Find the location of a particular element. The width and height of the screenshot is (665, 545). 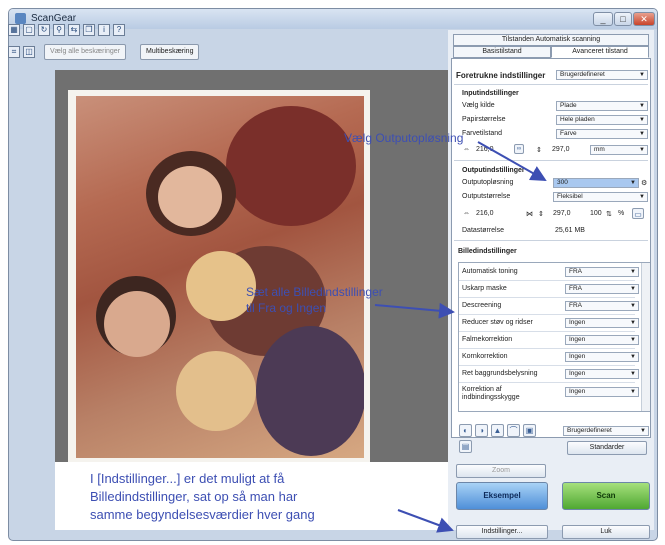

arrow-to-settings-button is located at coordinates (425, 521).